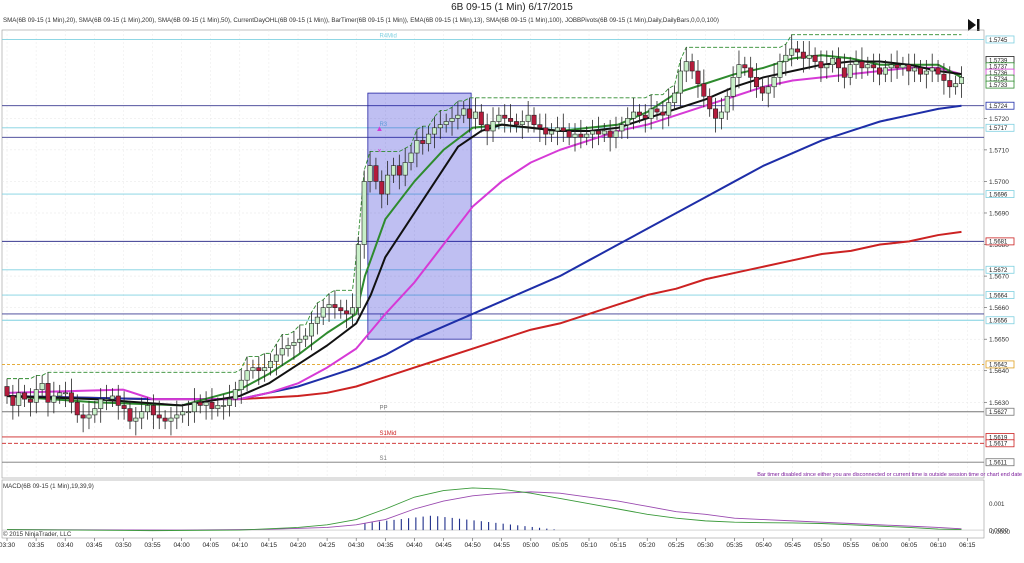  Describe the element at coordinates (998, 271) in the screenshot. I see `price-tag-label: 1.5672` at that location.